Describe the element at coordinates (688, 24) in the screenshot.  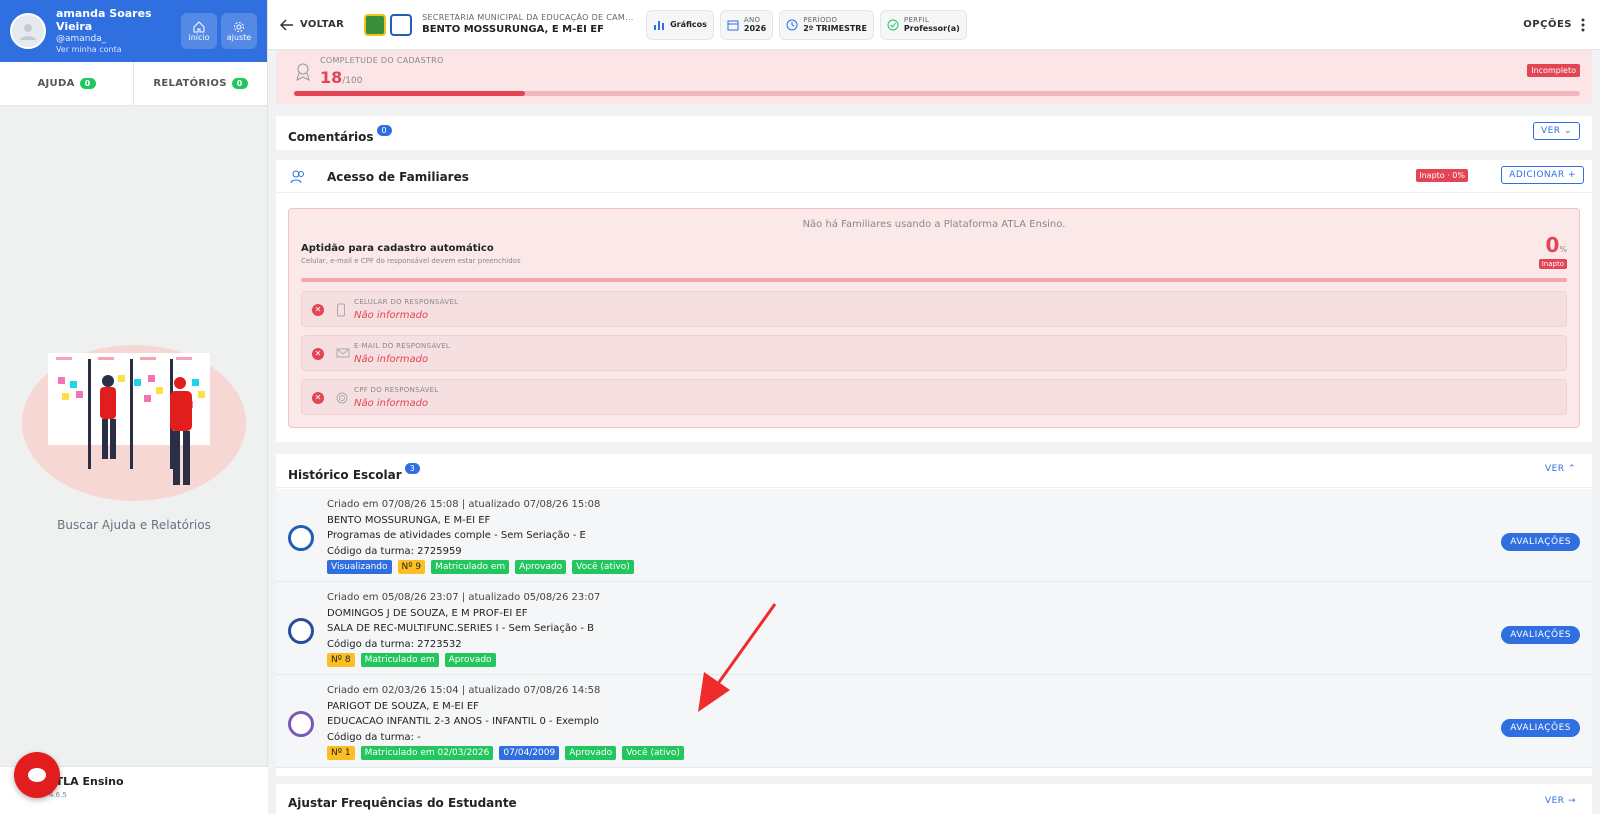
I see `graficos-label: Gráficos` at that location.